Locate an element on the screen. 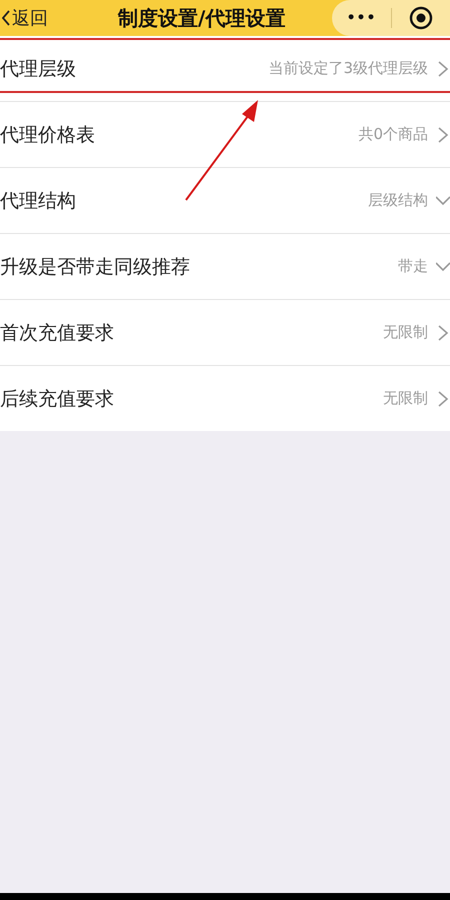 The width and height of the screenshot is (450, 900). settings-row: 首次充值要求 无限制 is located at coordinates (225, 332).